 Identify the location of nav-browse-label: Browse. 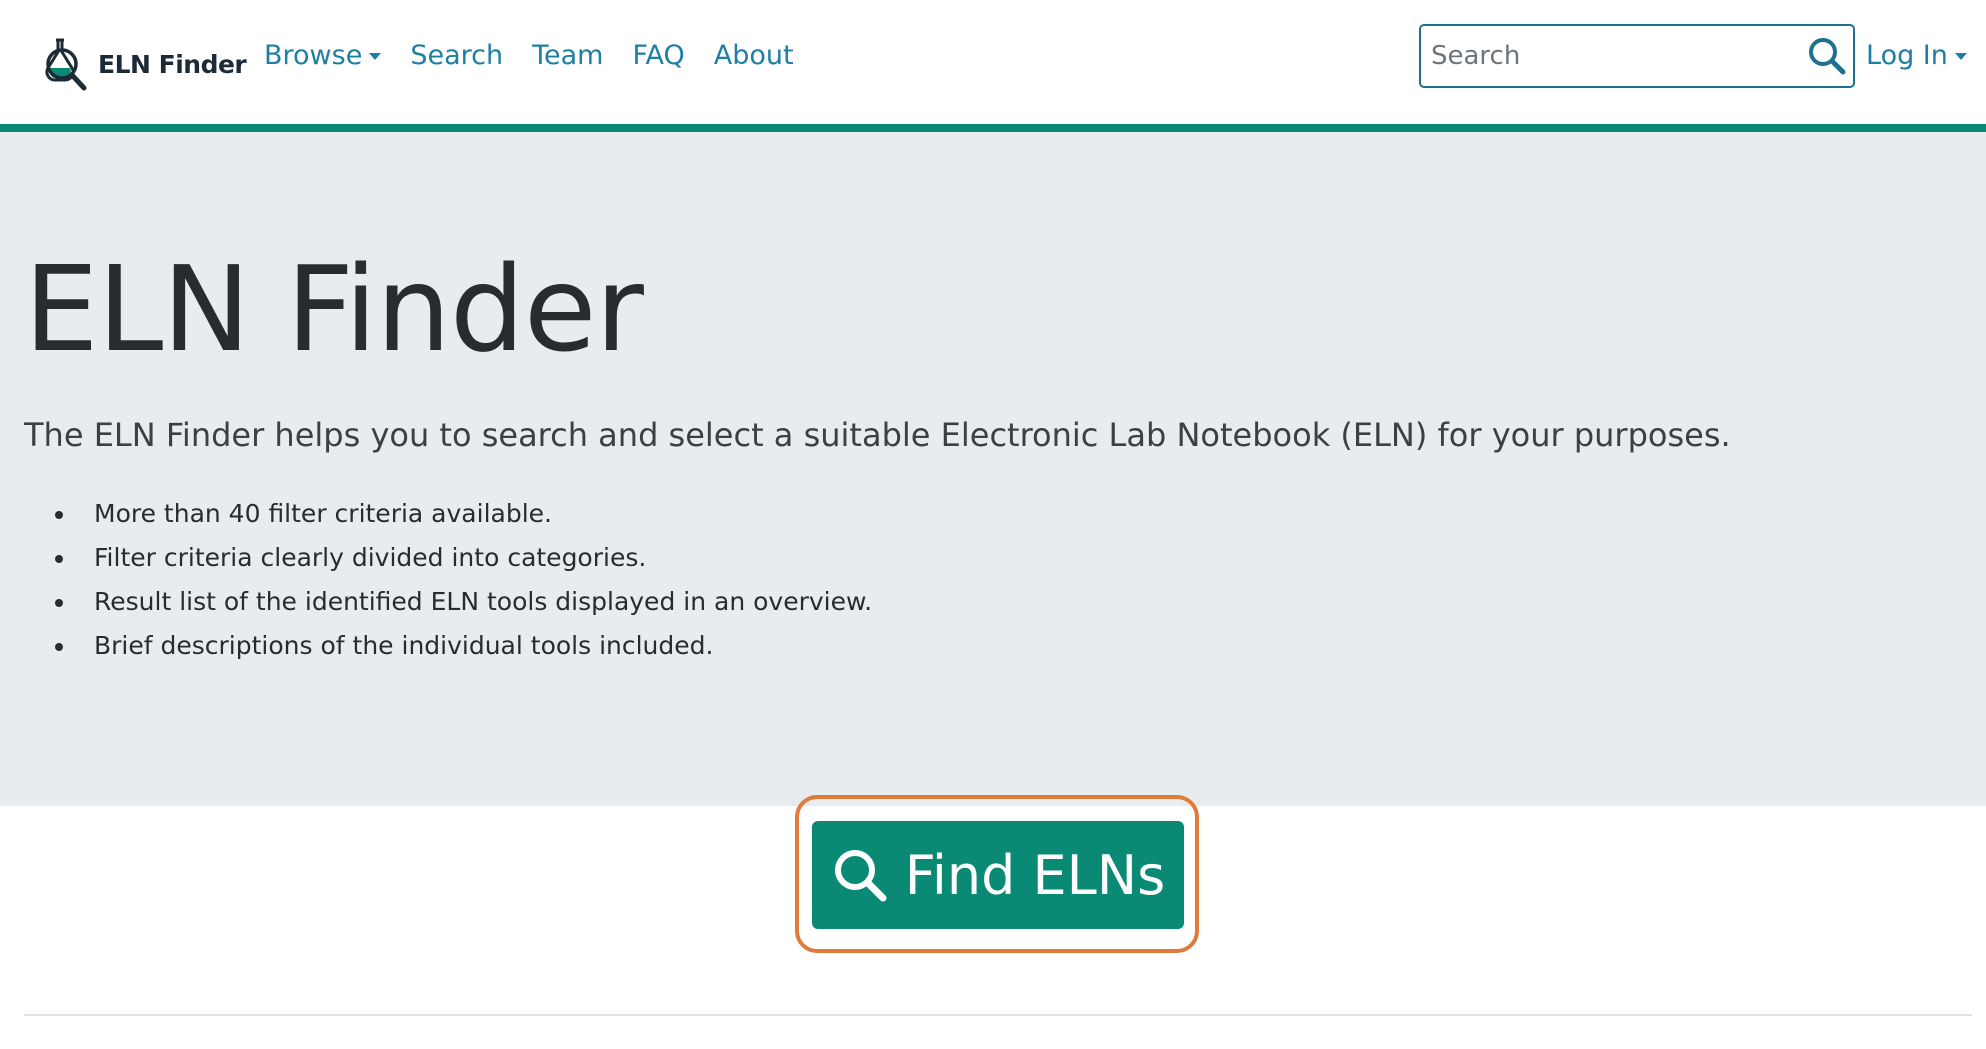
(313, 55).